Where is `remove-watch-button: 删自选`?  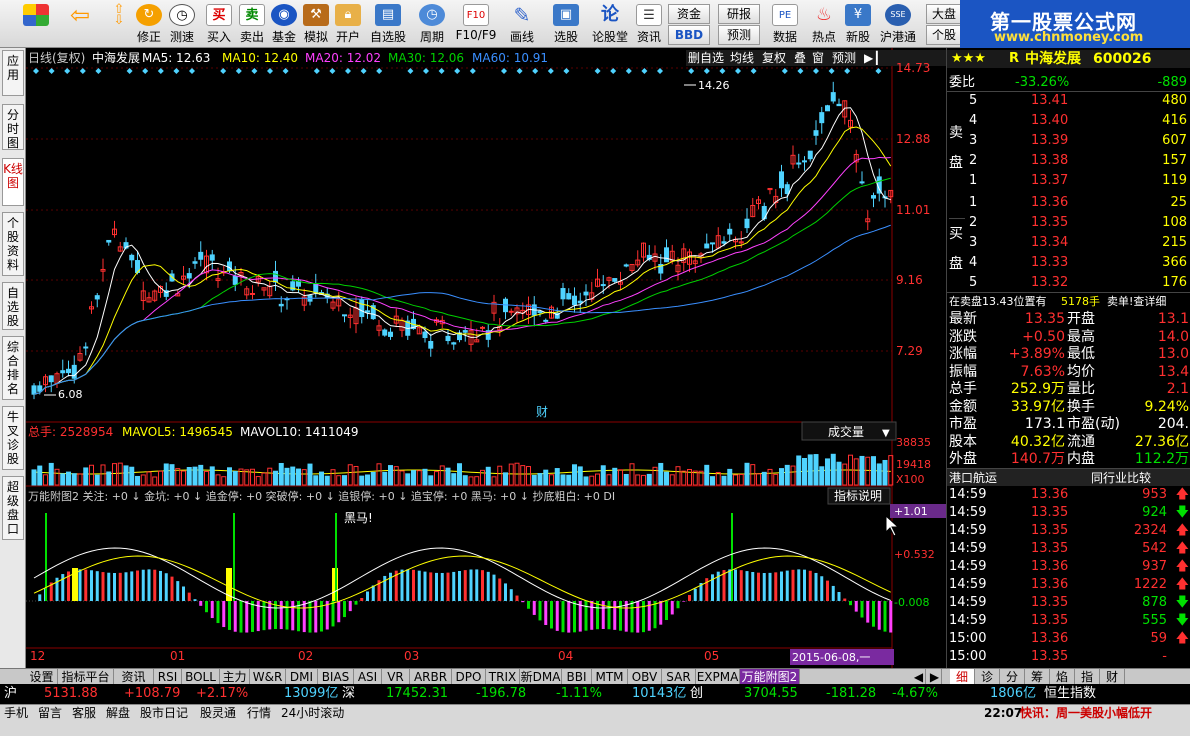 remove-watch-button: 删自选 is located at coordinates (706, 58).